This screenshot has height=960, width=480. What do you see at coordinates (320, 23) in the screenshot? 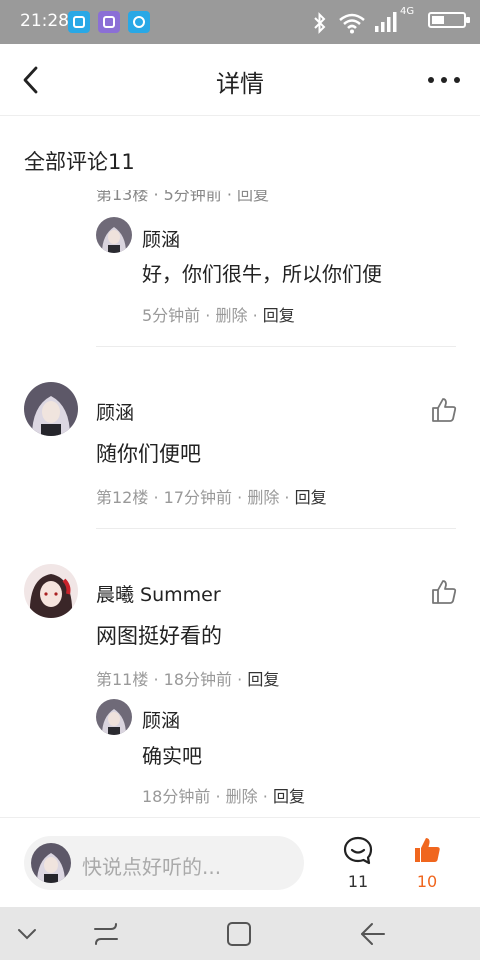
I see `bluetooth-icon` at bounding box center [320, 23].